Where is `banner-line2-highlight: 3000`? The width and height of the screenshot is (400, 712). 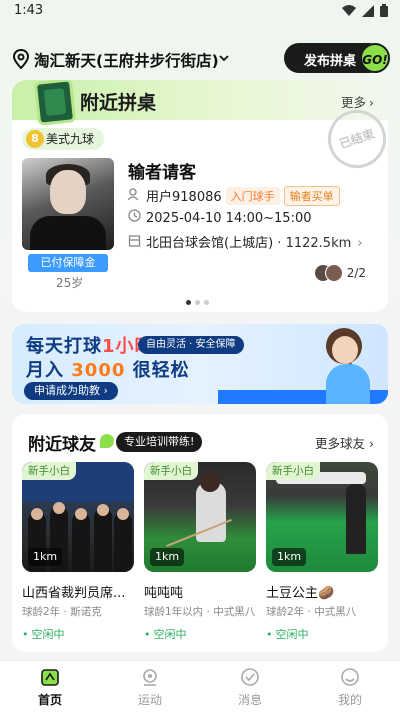
banner-line2-highlight: 3000 is located at coordinates (98, 370).